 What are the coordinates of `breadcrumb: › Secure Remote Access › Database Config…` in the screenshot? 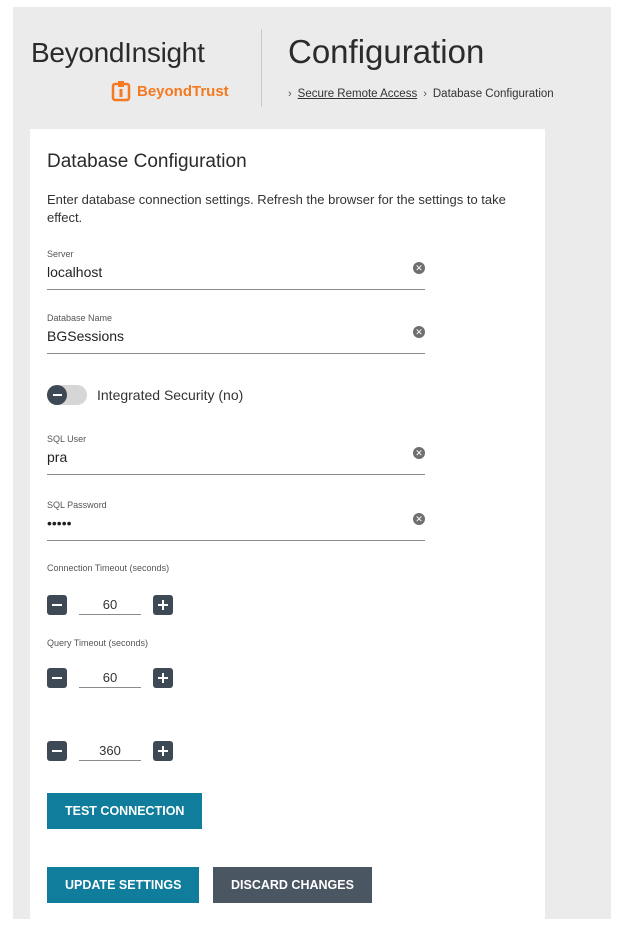 It's located at (421, 94).